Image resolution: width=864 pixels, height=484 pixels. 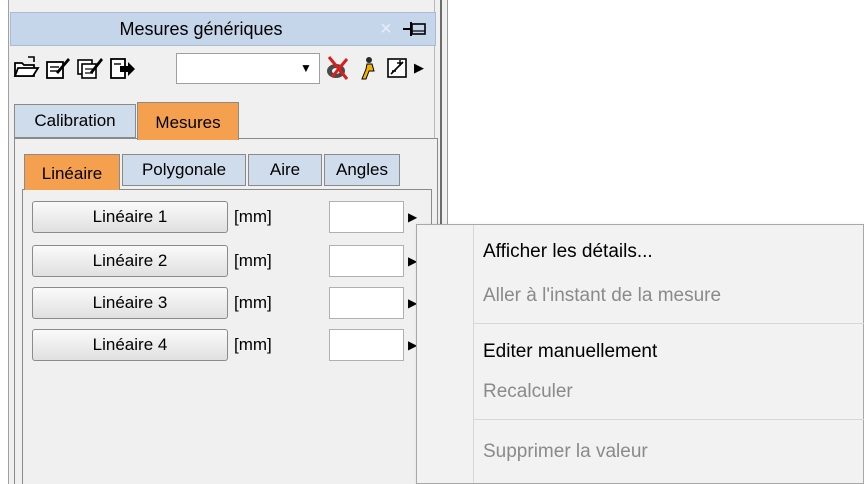 What do you see at coordinates (570, 352) in the screenshot?
I see `menu-item-editer-manuellement: Editer manuellement` at bounding box center [570, 352].